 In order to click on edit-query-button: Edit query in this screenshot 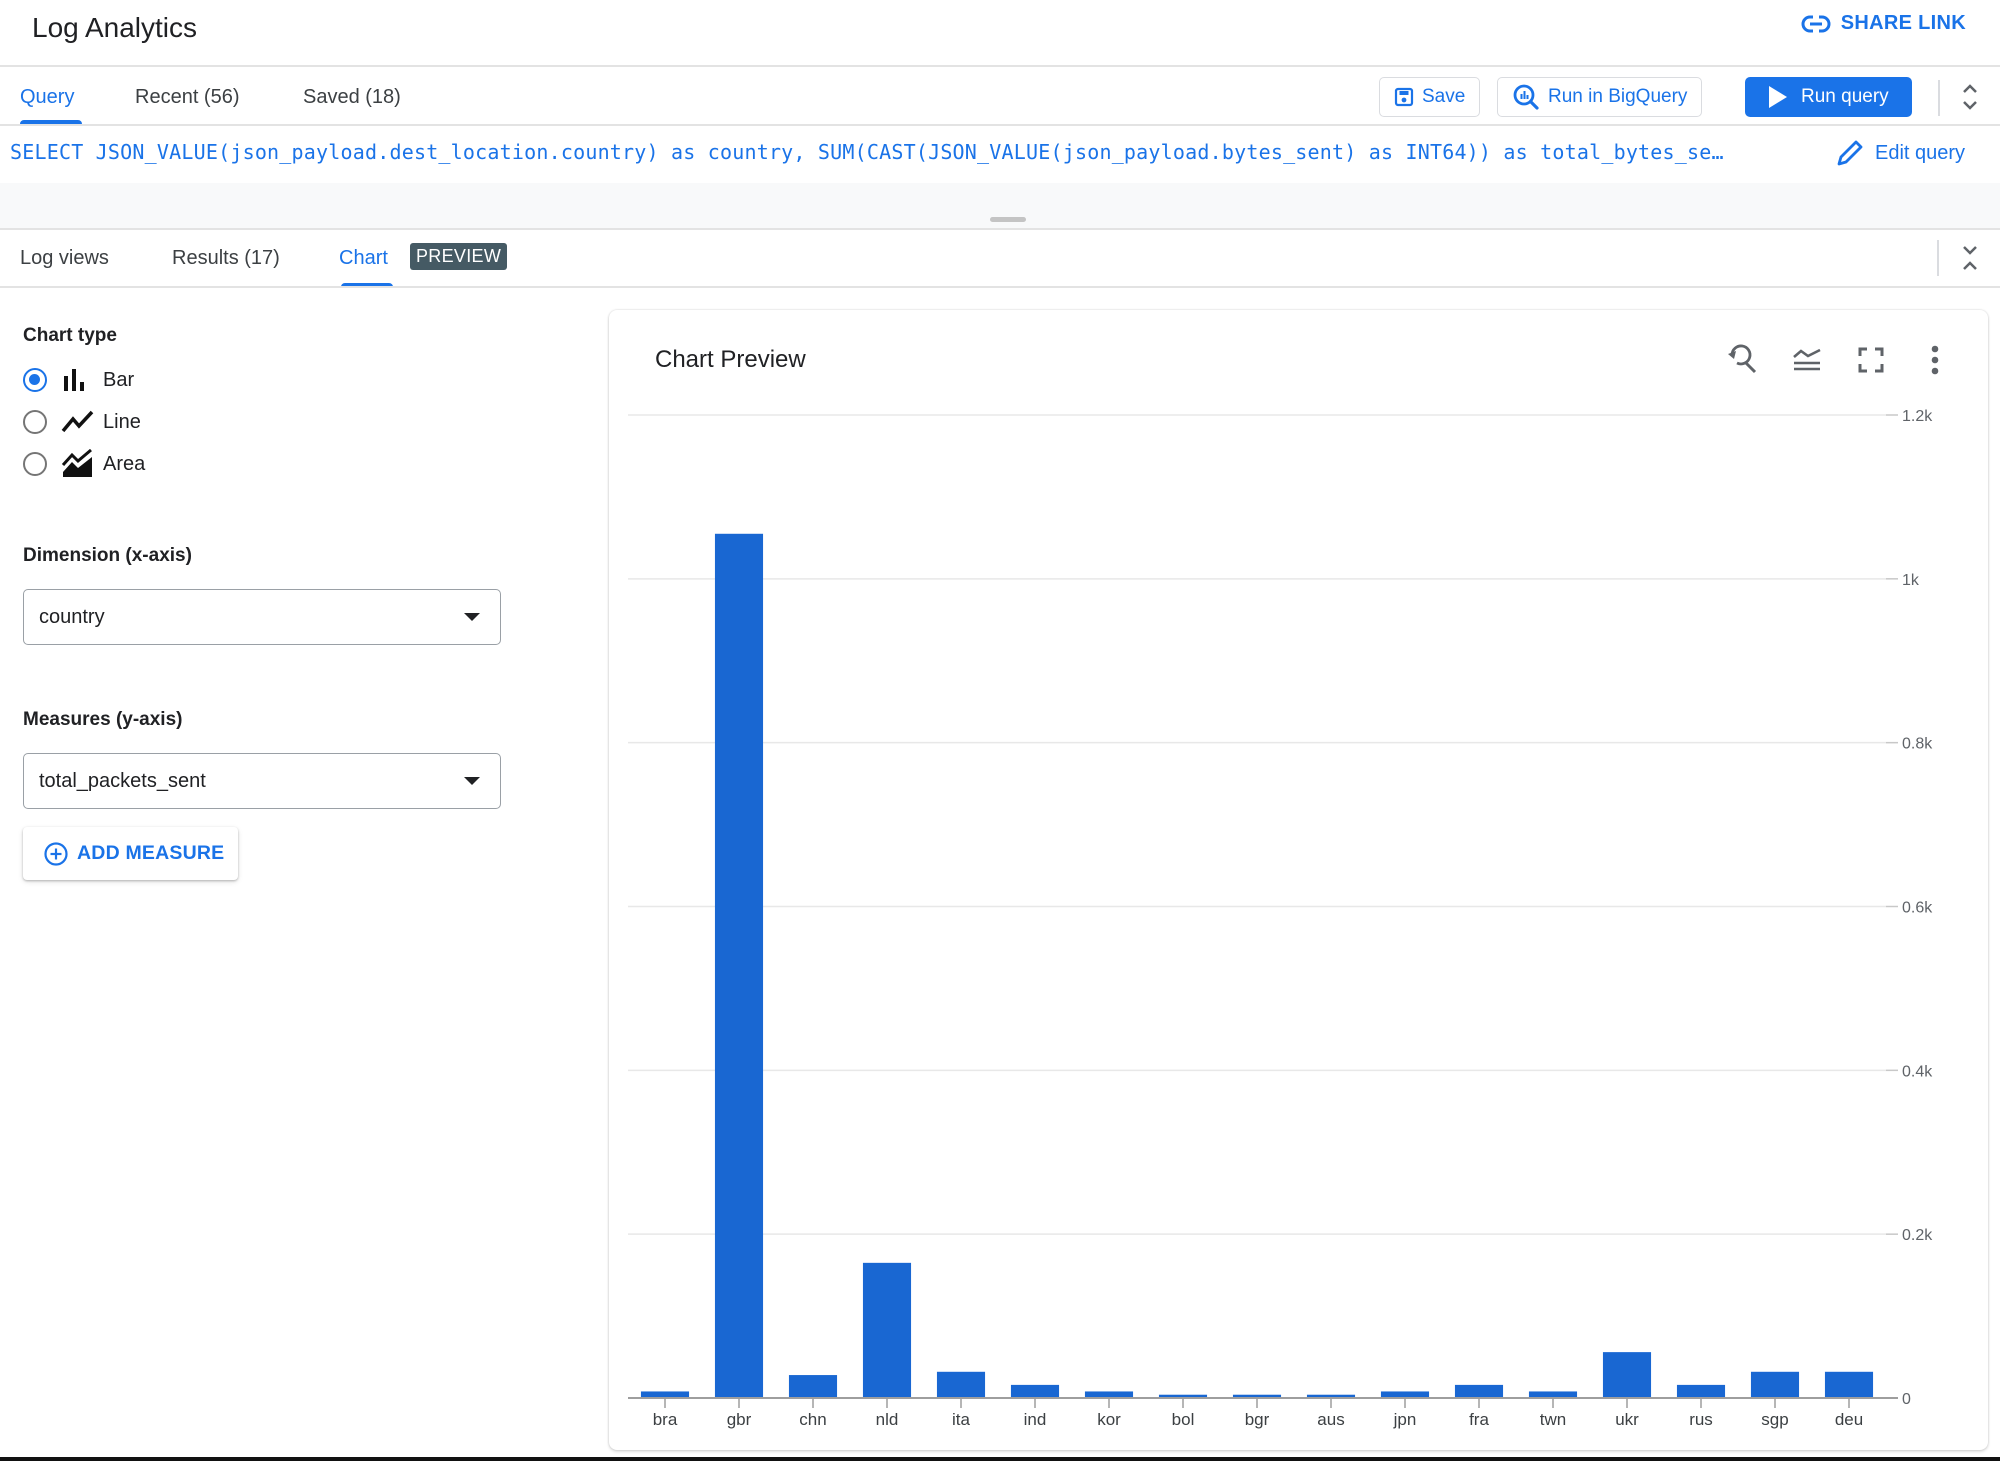, I will do `click(1900, 153)`.